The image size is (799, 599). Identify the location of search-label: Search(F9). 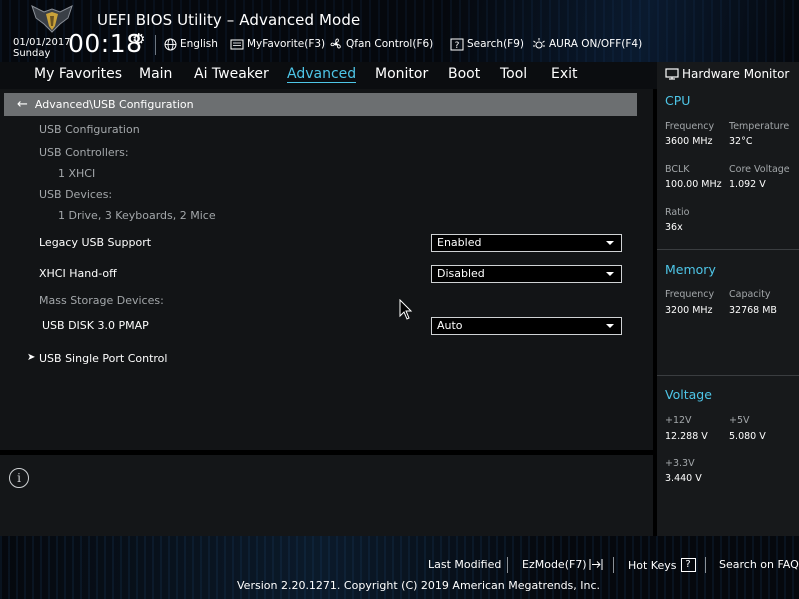
(495, 44).